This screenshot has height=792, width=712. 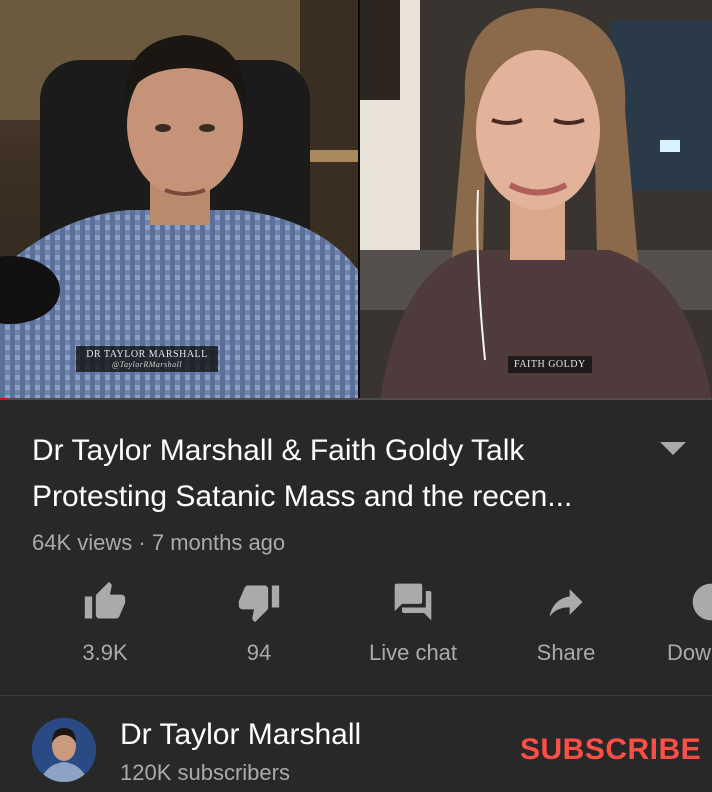 What do you see at coordinates (610, 750) in the screenshot?
I see `subscribe-button: SUBSCRIBE` at bounding box center [610, 750].